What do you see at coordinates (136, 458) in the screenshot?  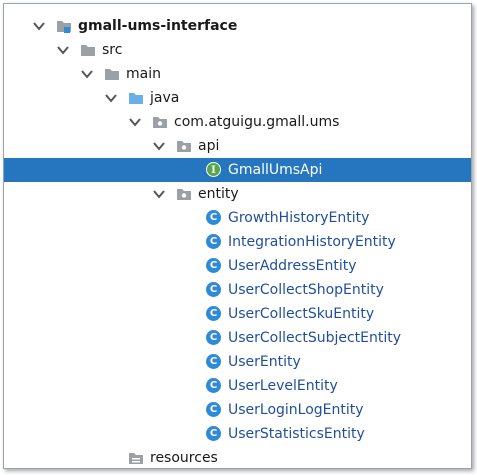 I see `resources-folder-icon` at bounding box center [136, 458].